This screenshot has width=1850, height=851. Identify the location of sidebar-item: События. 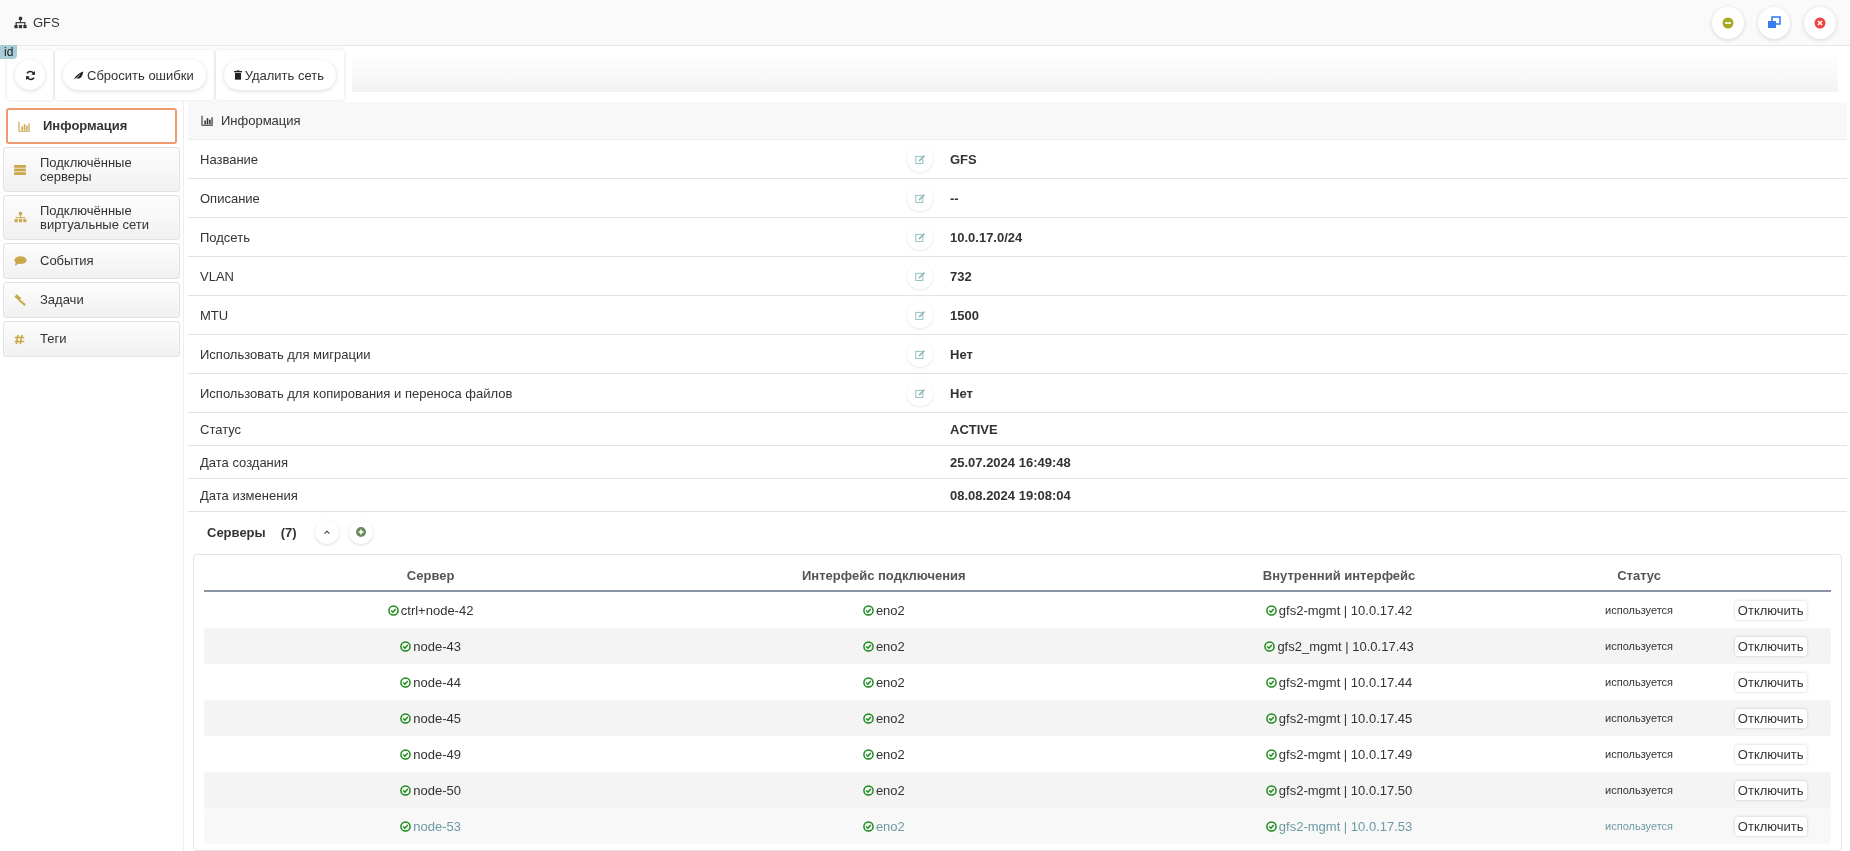
(91, 261).